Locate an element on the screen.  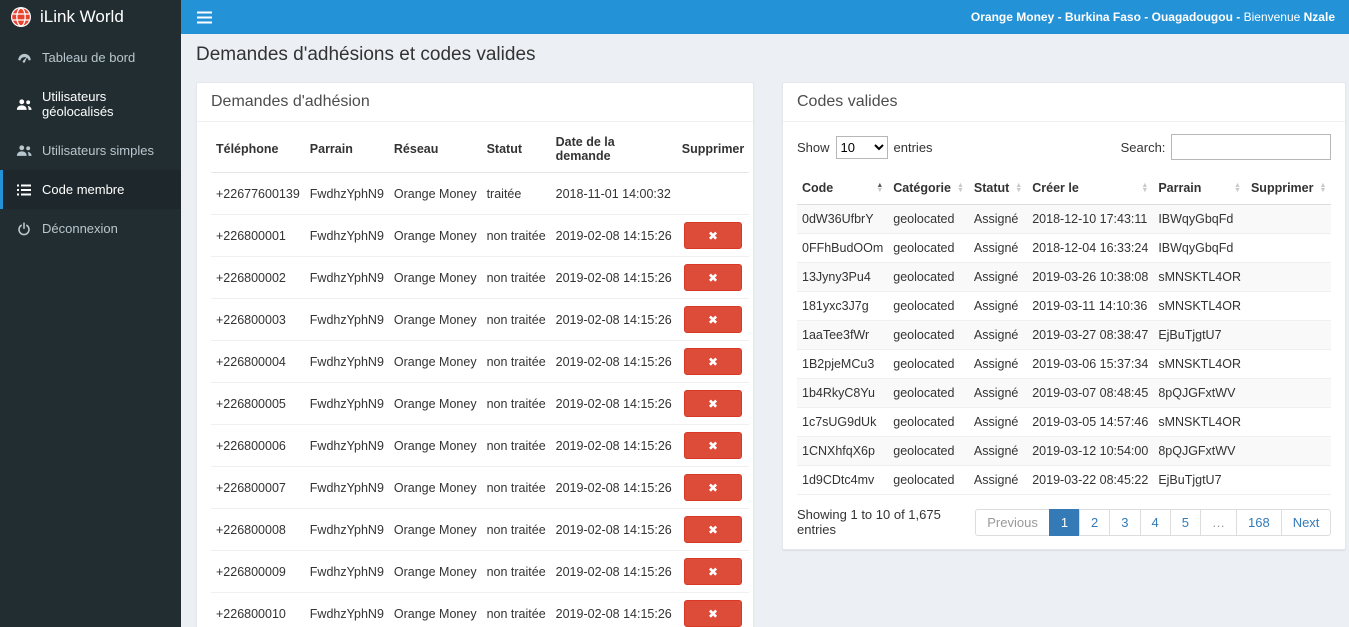
pagination: Previous 1 2 3 4 5 … 168 Next is located at coordinates (1153, 522).